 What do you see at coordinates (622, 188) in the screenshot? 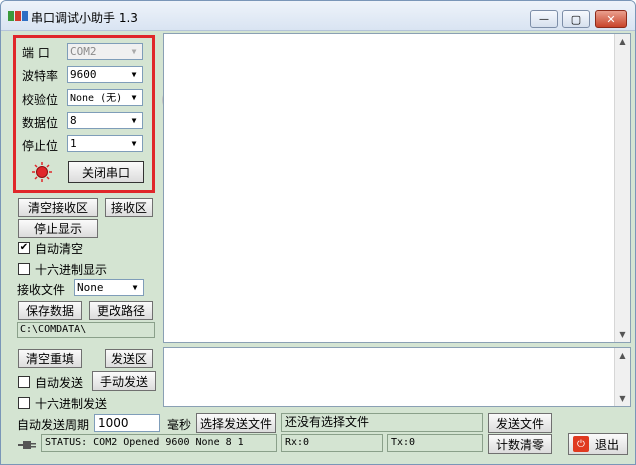
I see `receive-scrollbar: ▲ ▼` at bounding box center [622, 188].